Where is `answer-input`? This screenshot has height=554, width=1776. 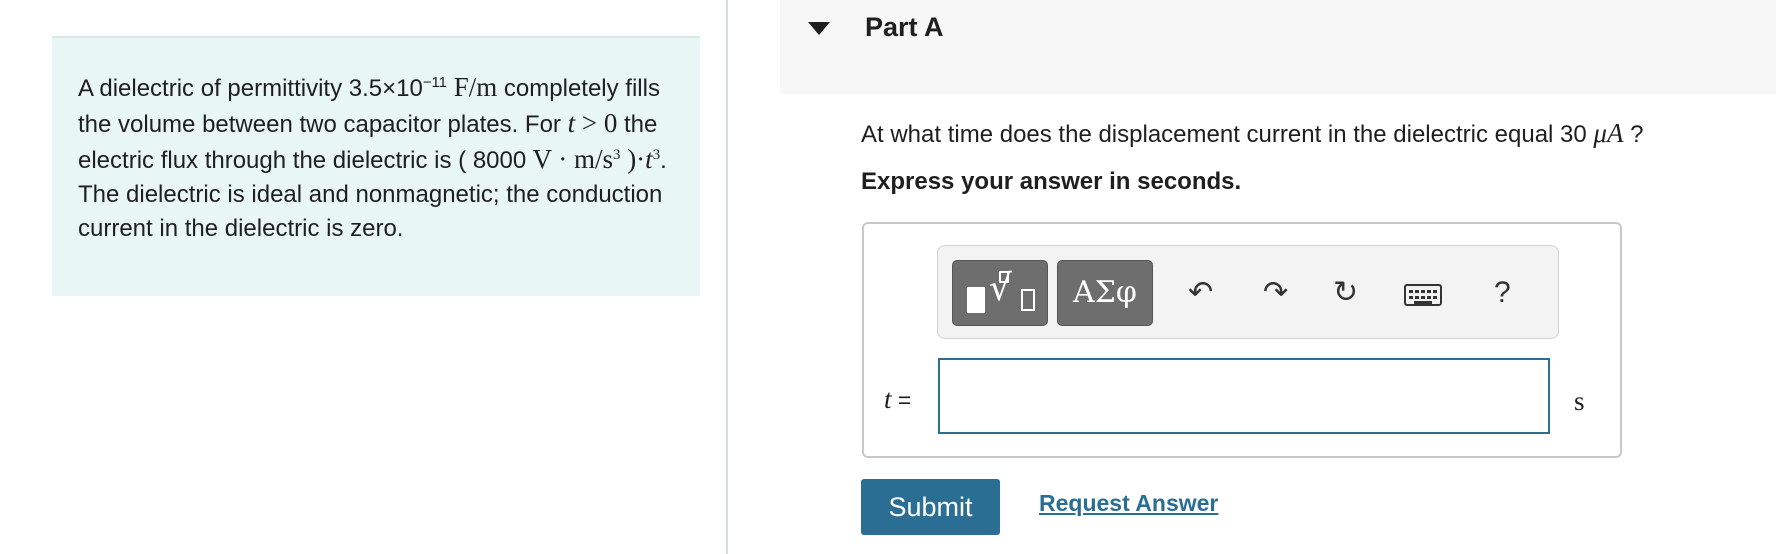 answer-input is located at coordinates (1244, 396).